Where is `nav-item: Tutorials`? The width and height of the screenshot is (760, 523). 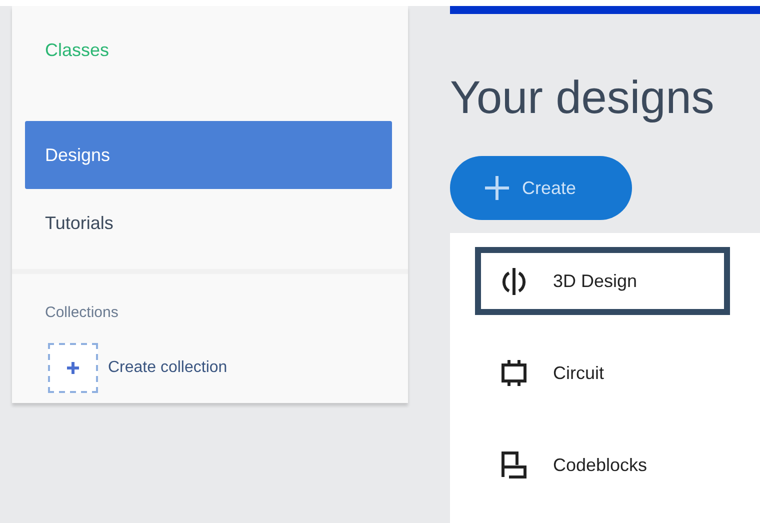 nav-item: Tutorials is located at coordinates (208, 223).